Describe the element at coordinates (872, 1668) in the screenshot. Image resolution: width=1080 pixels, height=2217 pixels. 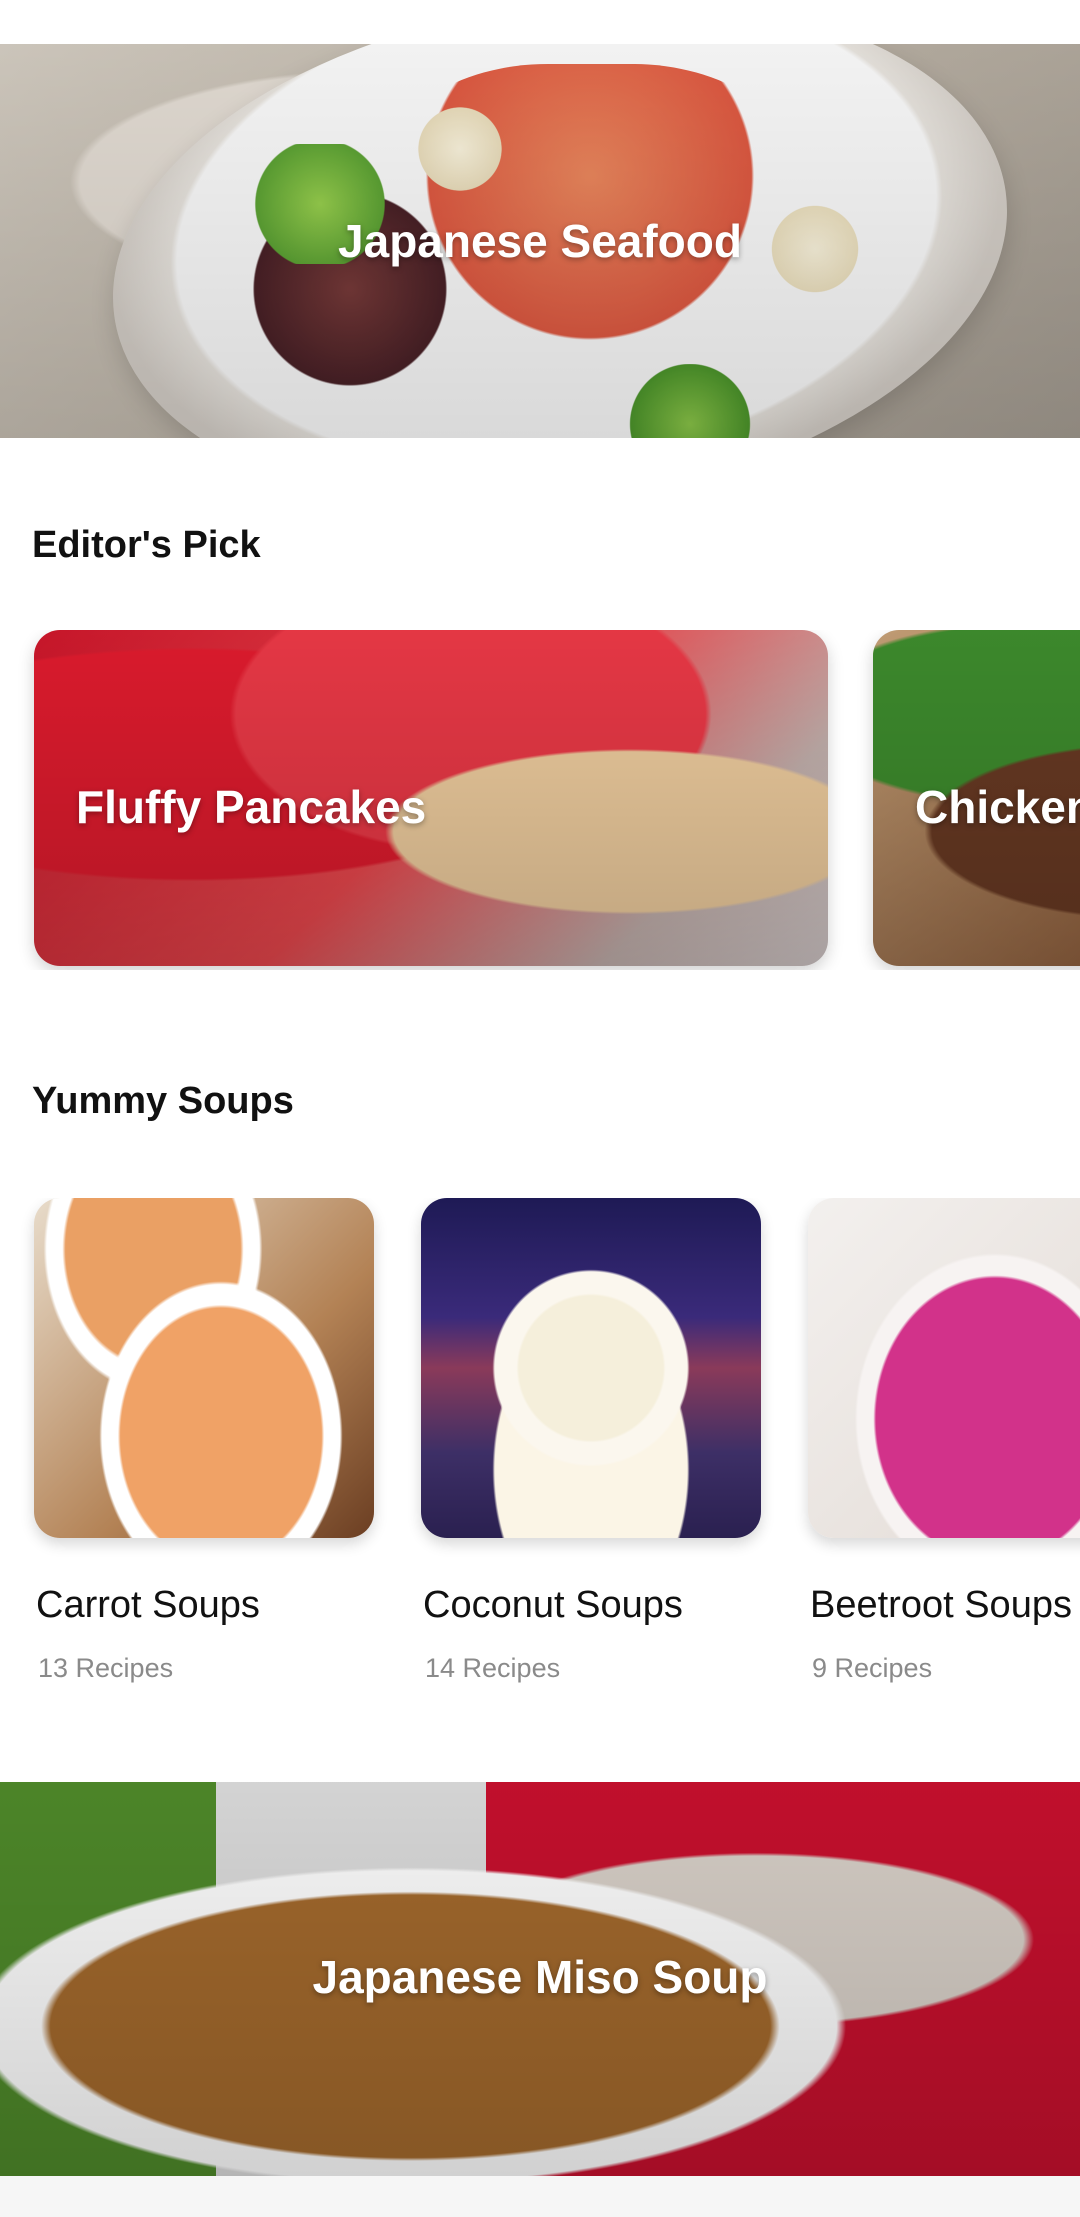
I see `recipe-count: 9 Recipes` at that location.